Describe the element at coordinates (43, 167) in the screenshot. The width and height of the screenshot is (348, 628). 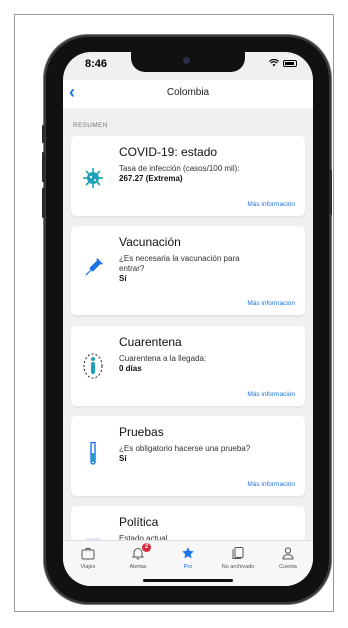
I see `volume-up-button` at that location.